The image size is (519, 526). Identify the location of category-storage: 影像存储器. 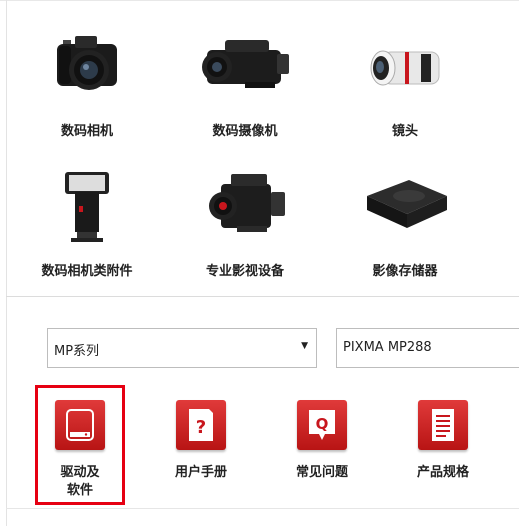
(405, 220).